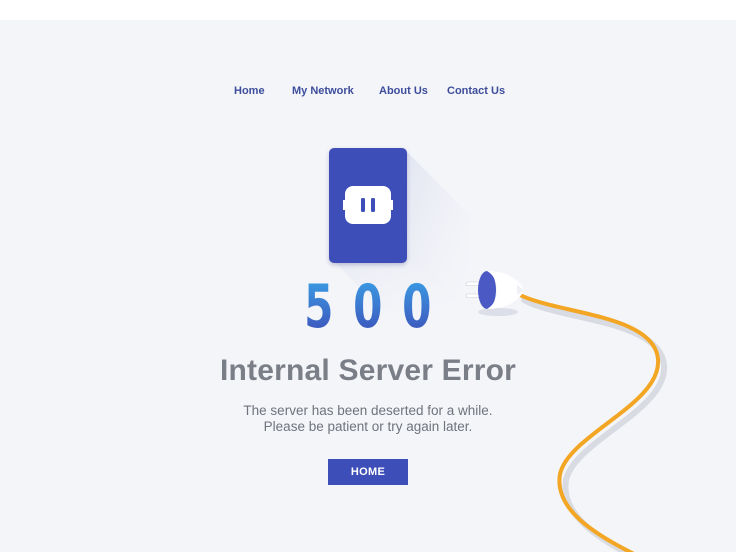  I want to click on error-title: Internal Server Error, so click(368, 370).